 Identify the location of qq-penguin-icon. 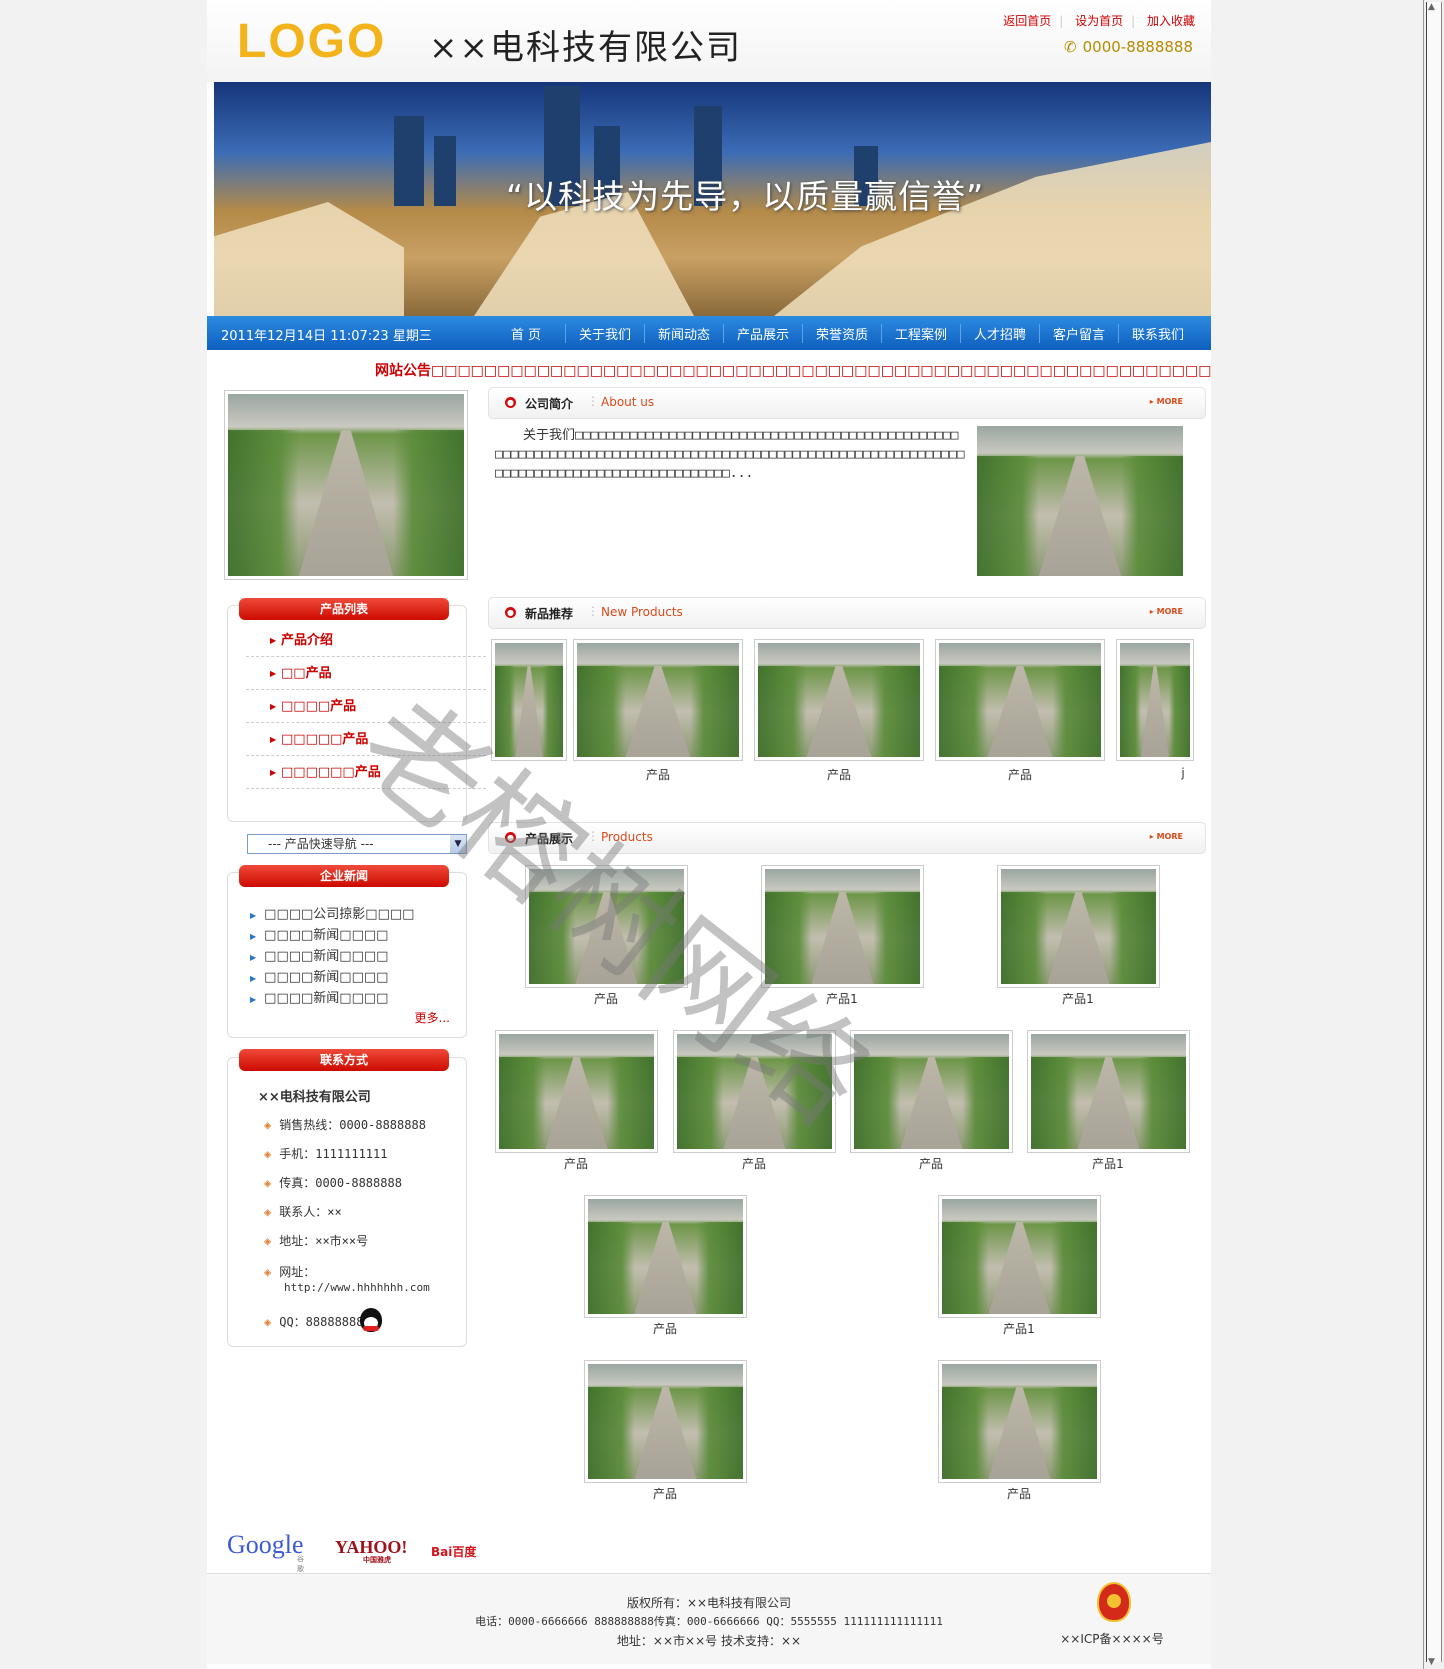
(371, 1320).